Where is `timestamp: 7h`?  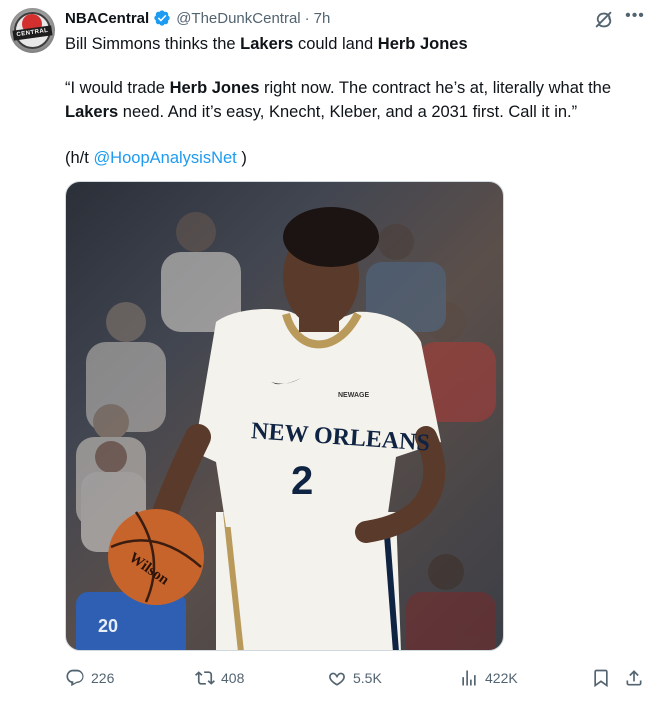 timestamp: 7h is located at coordinates (322, 18).